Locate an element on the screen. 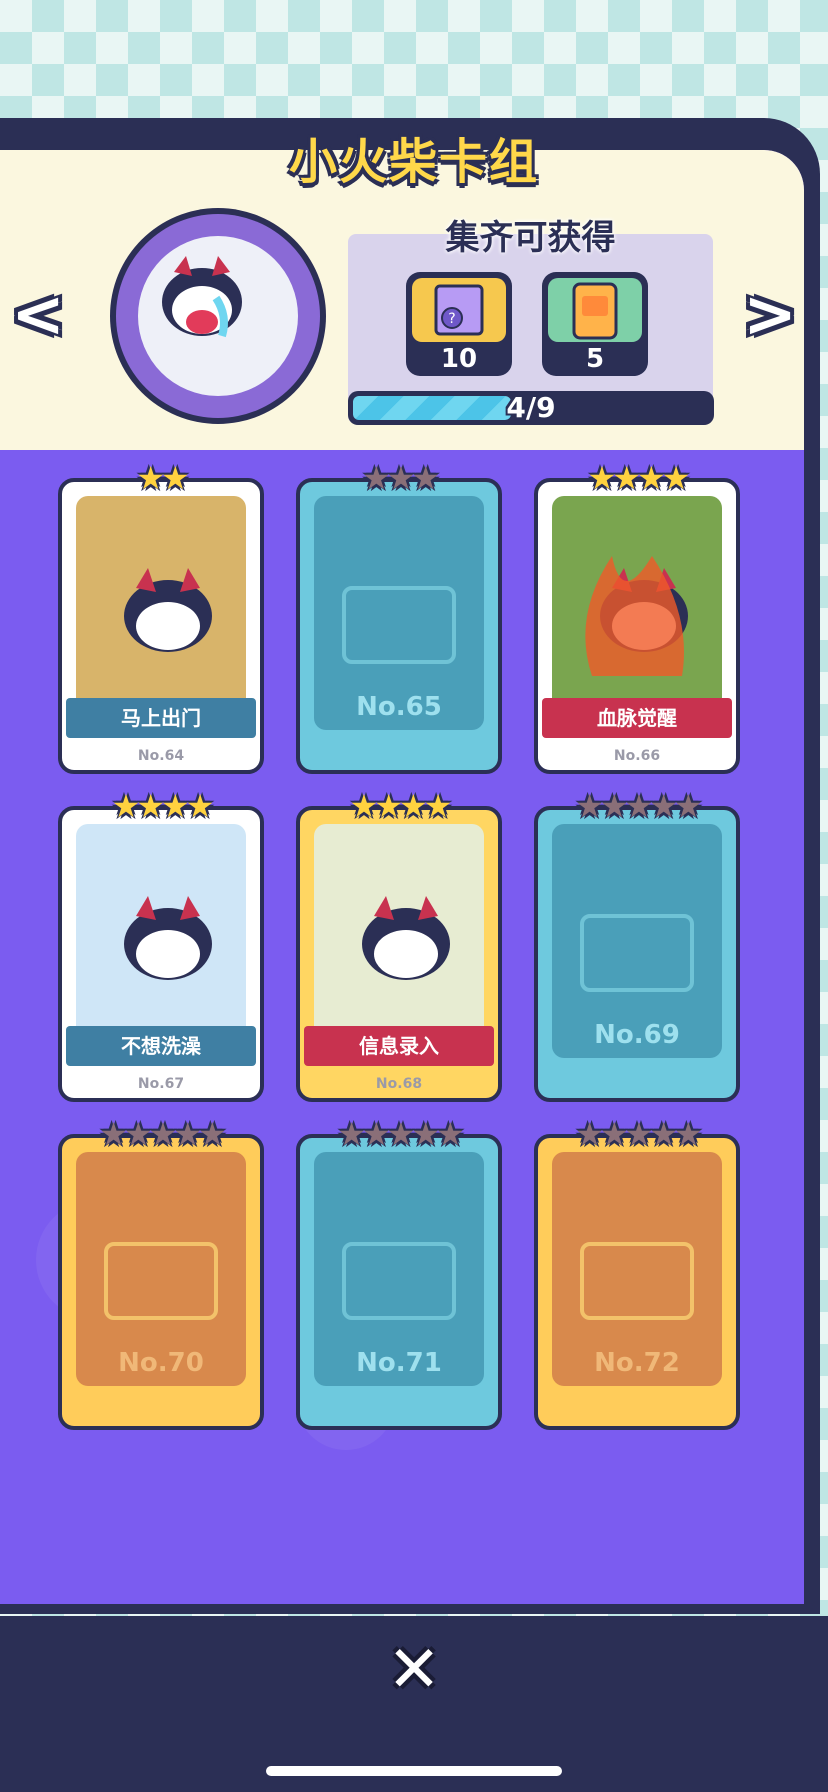  card-no69: ★★★★★ No.69 is located at coordinates (637, 945).